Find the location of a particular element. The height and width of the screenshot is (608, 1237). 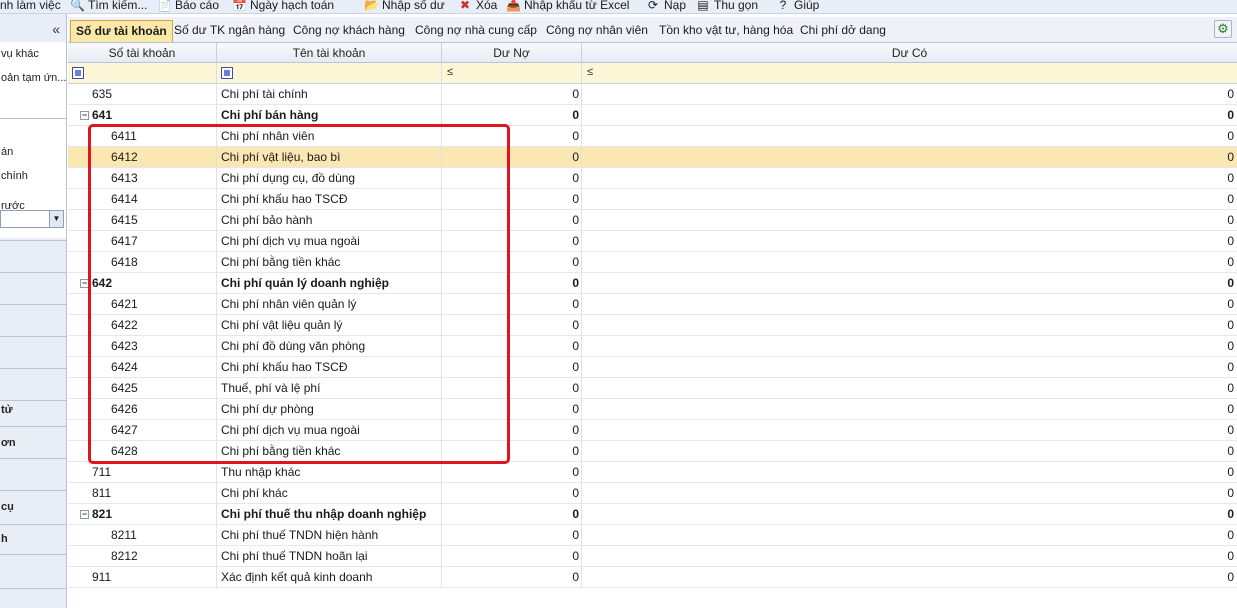

table-row: 6427 Chi phí dịch vụ mua ngoài 0 0 is located at coordinates (652, 430).